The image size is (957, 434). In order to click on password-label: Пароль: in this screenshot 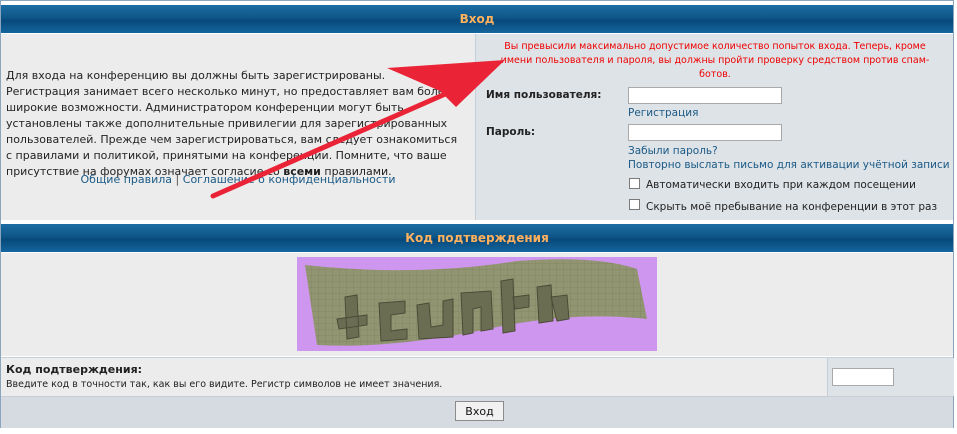, I will do `click(511, 132)`.